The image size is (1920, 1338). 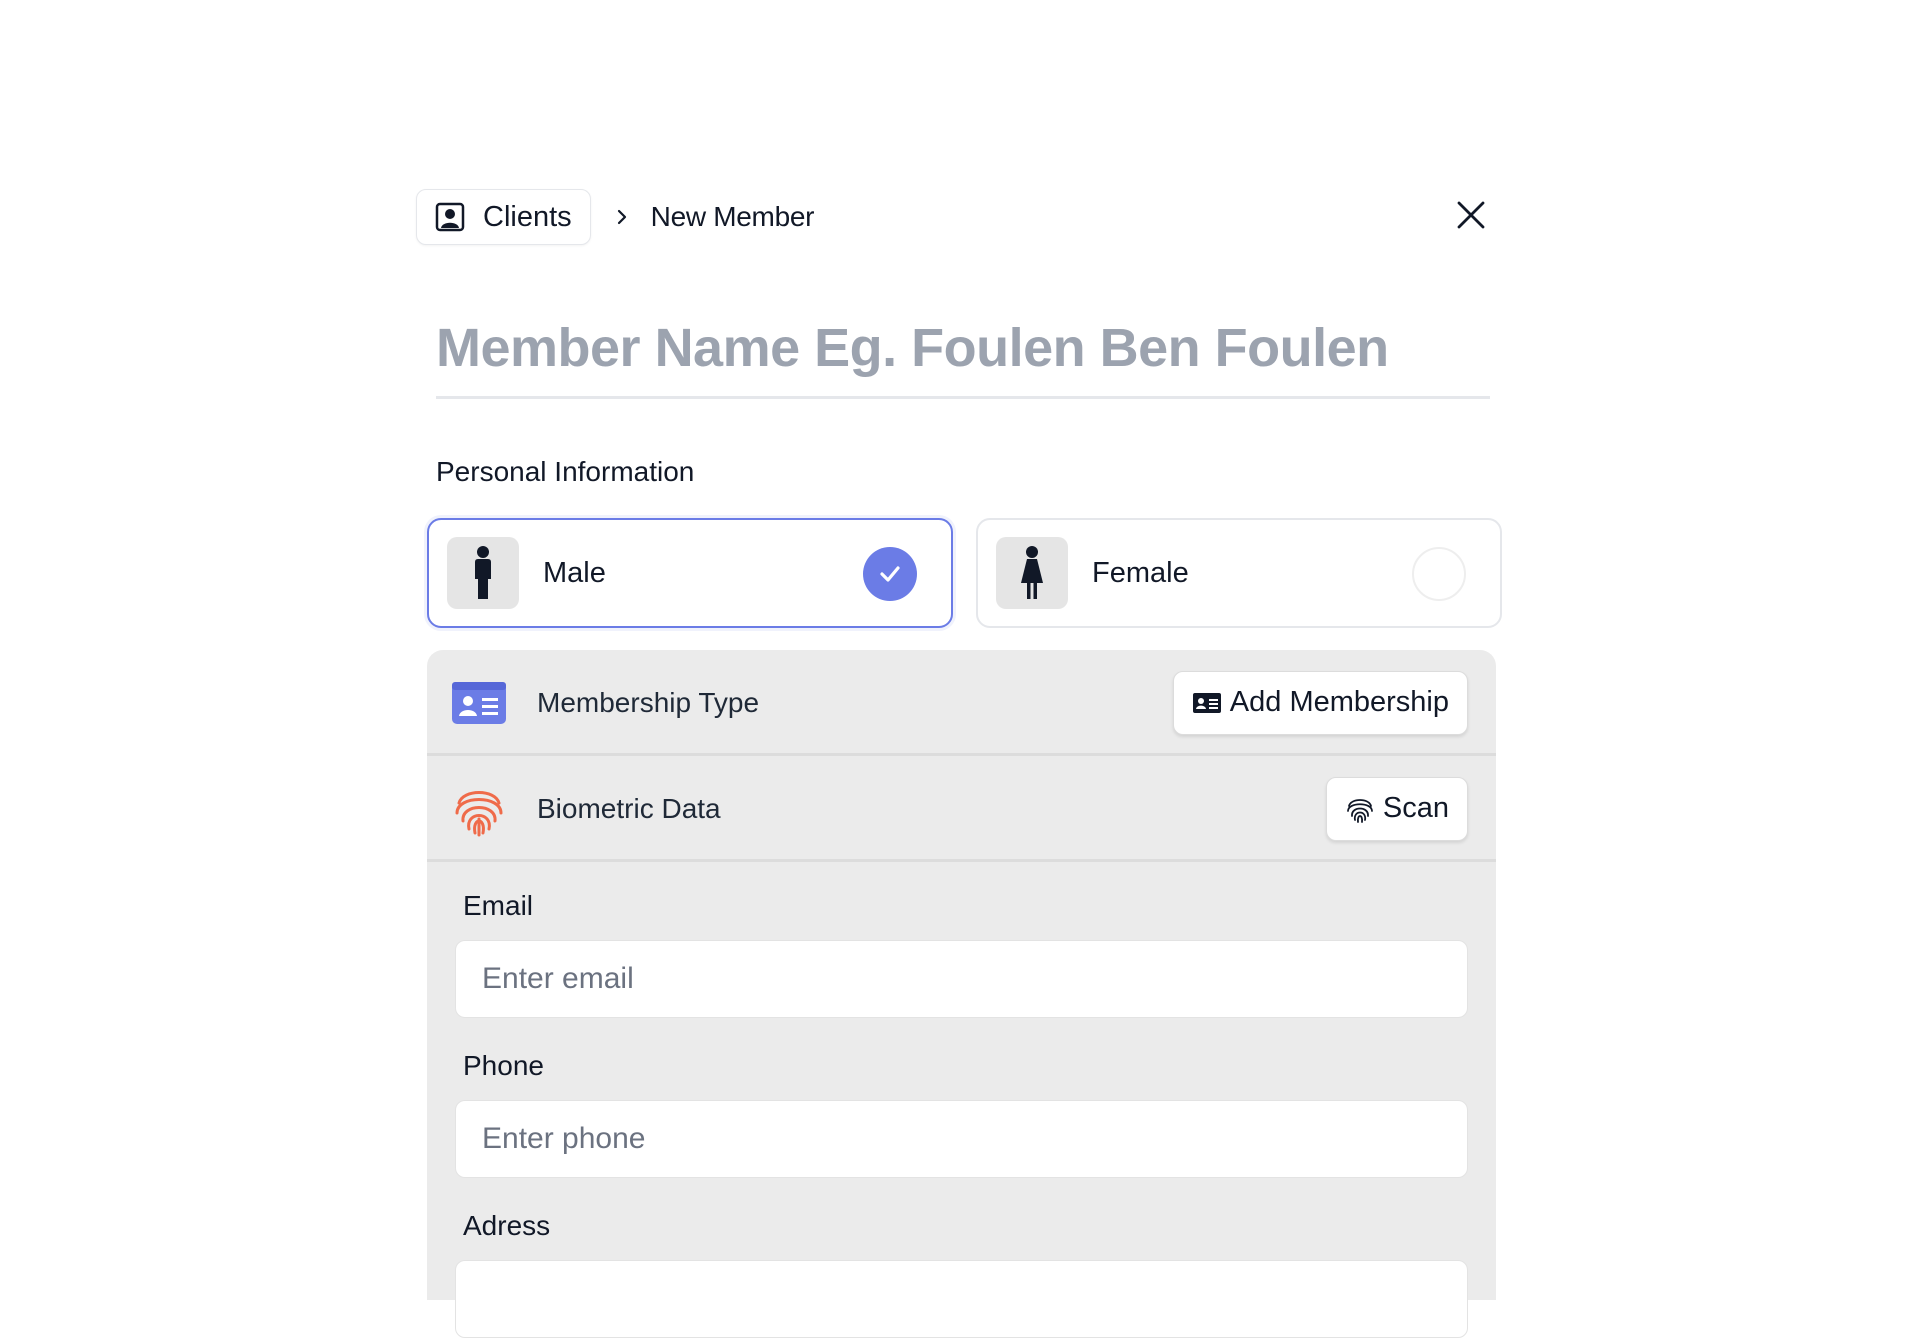 What do you see at coordinates (507, 1225) in the screenshot?
I see `address-label: Adress` at bounding box center [507, 1225].